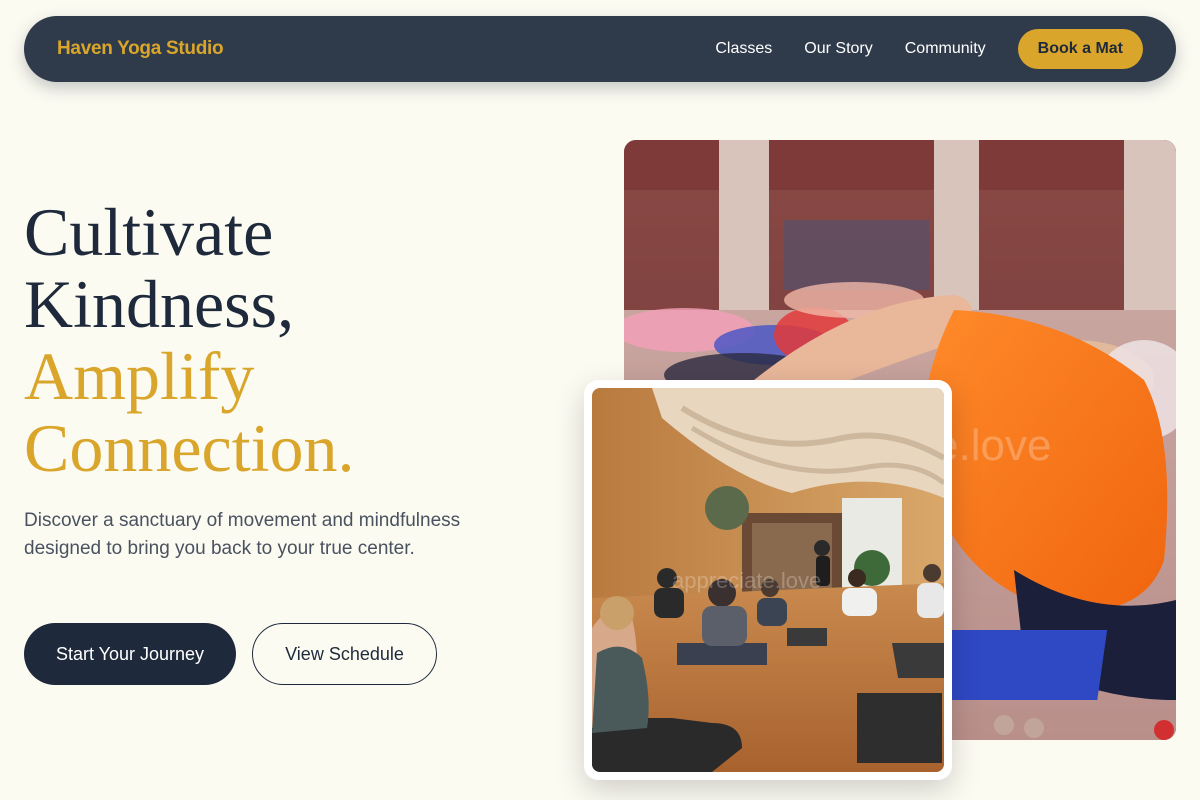  Describe the element at coordinates (149, 232) in the screenshot. I see `hero-title-line-1: Cultivate` at that location.